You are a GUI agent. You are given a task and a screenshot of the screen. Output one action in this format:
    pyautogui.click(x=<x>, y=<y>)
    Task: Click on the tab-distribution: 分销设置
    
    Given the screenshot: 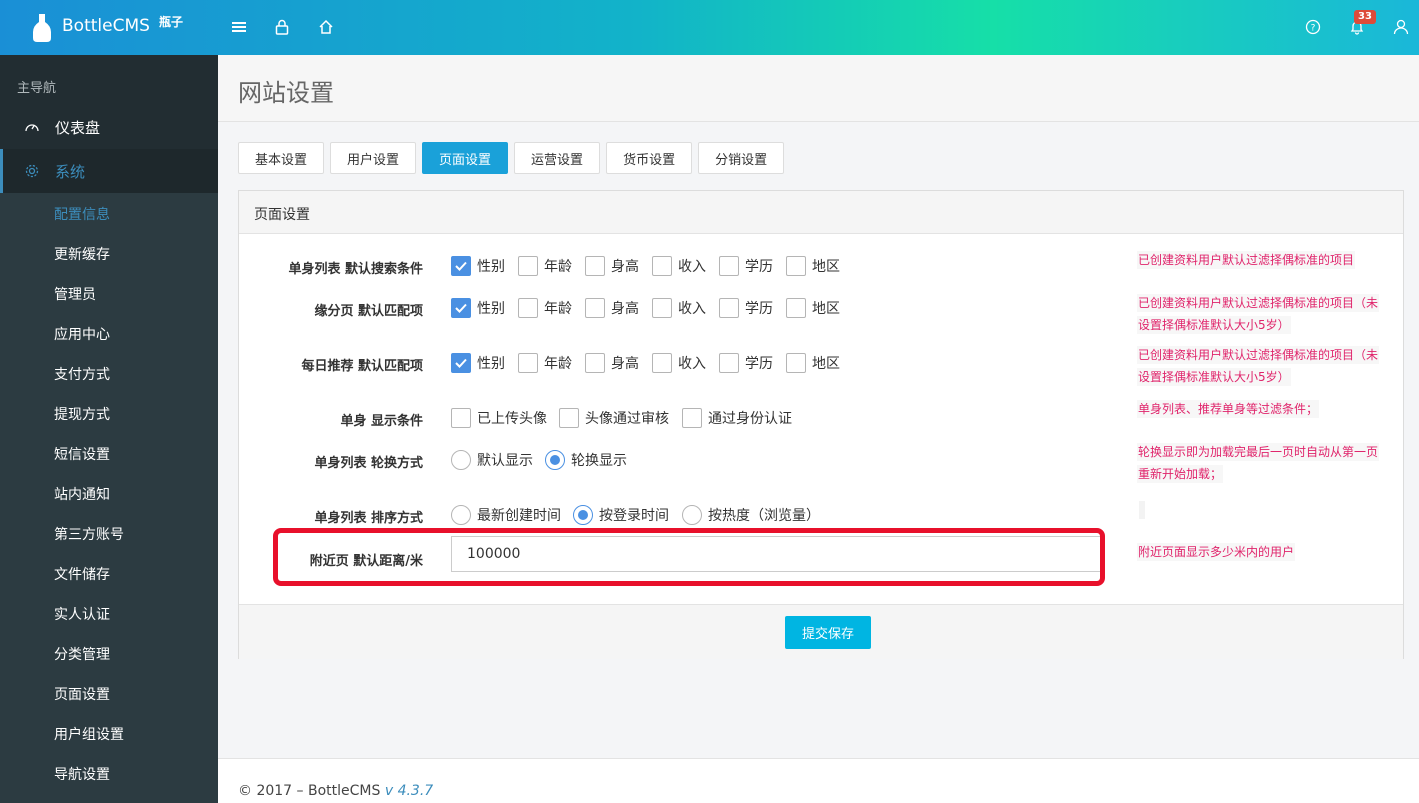 What is the action you would take?
    pyautogui.click(x=741, y=158)
    